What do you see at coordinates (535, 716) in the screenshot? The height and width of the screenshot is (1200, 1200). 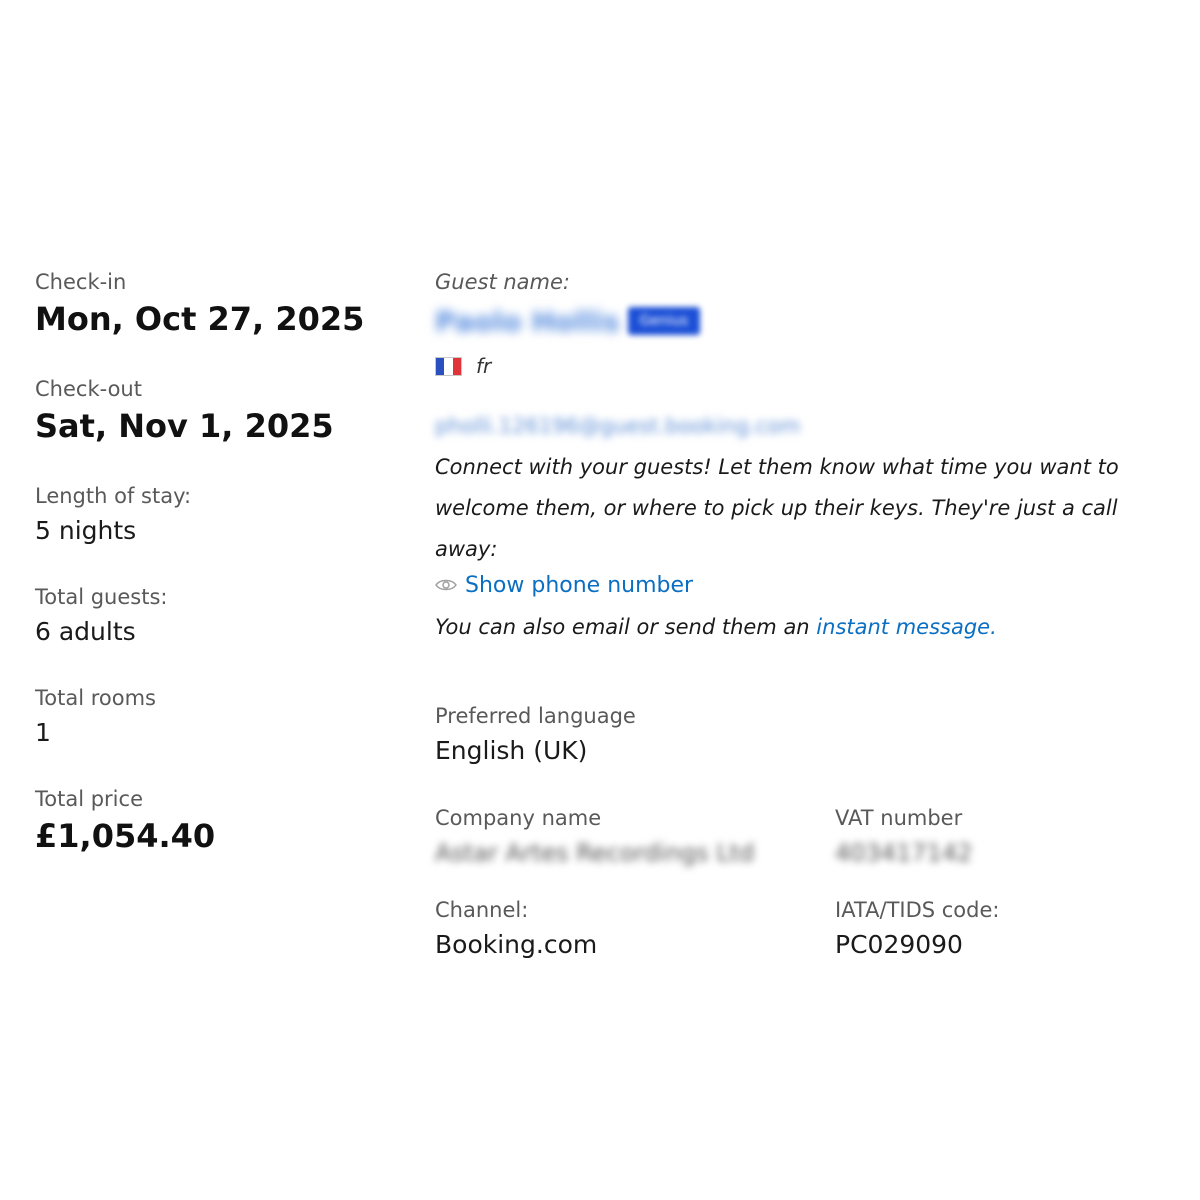 I see `preferred-language-label: Preferred language` at bounding box center [535, 716].